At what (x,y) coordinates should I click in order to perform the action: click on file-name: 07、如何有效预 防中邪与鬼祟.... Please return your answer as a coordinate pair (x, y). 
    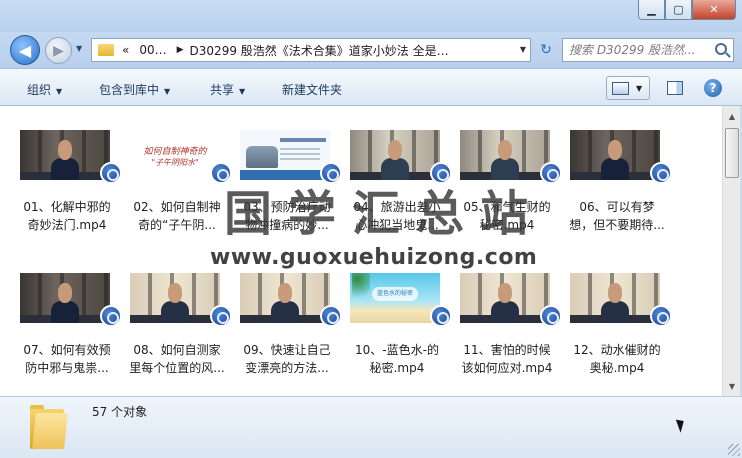
    Looking at the image, I should click on (67, 359).